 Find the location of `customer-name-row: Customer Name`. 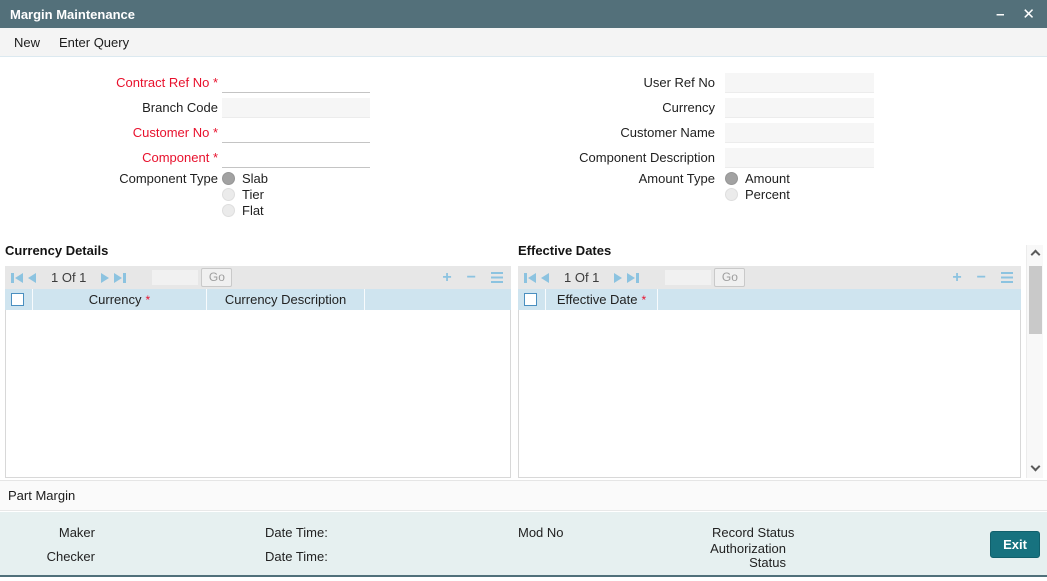

customer-name-row: Customer Name is located at coordinates (689, 132).